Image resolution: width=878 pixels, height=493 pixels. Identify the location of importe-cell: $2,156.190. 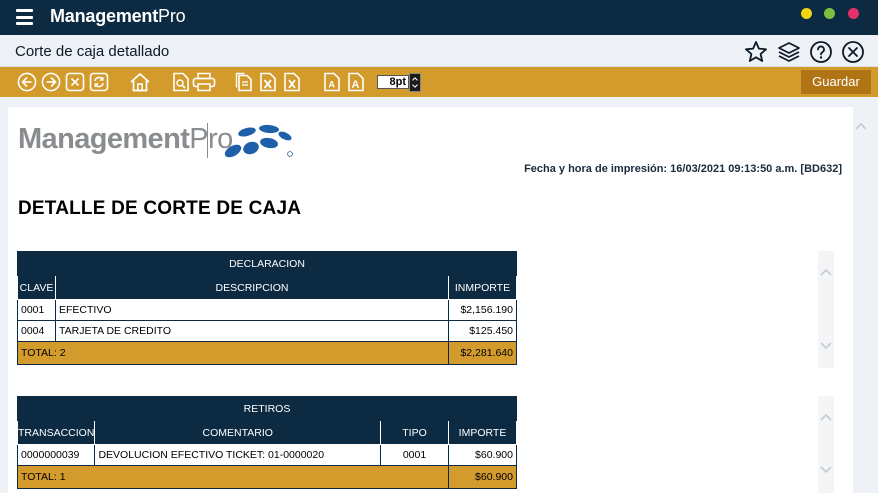
(482, 310).